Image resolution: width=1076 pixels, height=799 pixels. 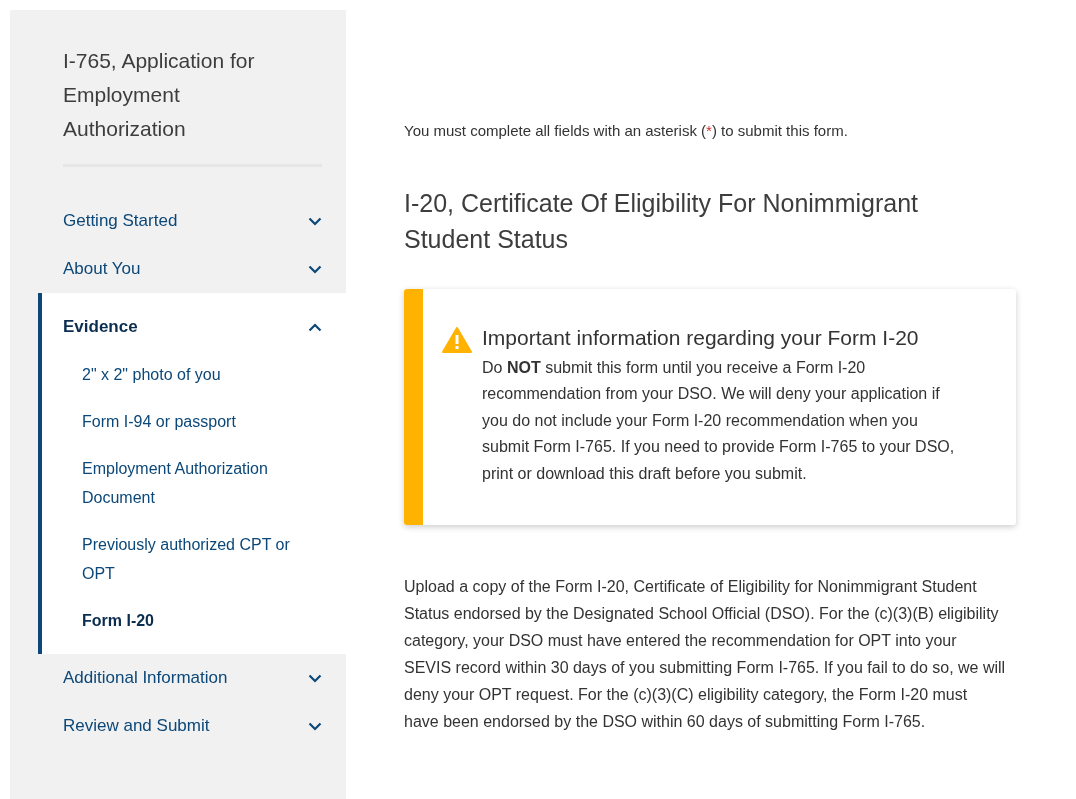 What do you see at coordinates (204, 559) in the screenshot?
I see `nav-link: Previously authorized CPT or OPT` at bounding box center [204, 559].